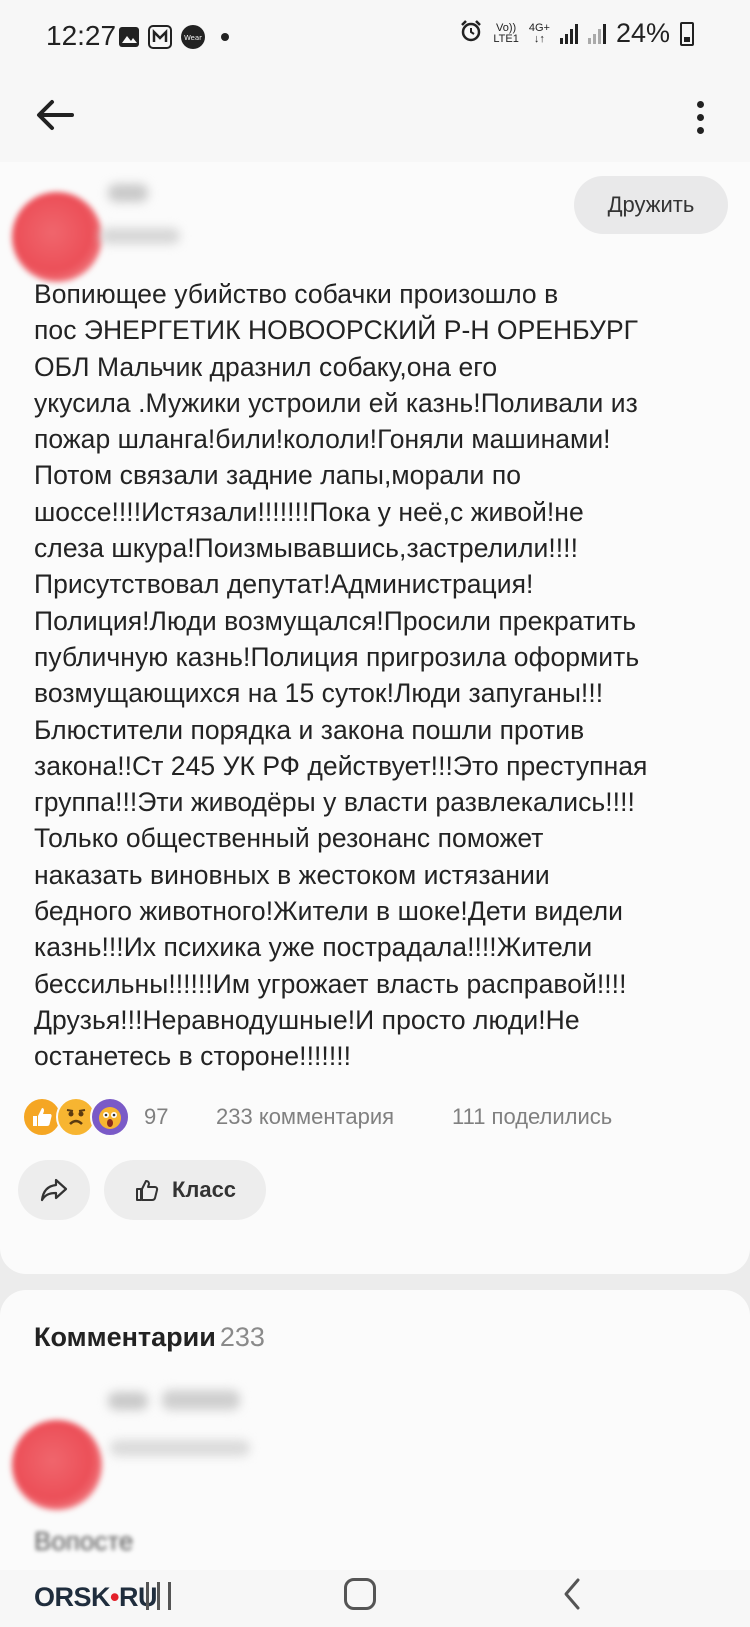  What do you see at coordinates (375, 36) in the screenshot?
I see `status-bar: 12:27 Wear Vo)) LTE1 4G+ ↓↑ 24%` at bounding box center [375, 36].